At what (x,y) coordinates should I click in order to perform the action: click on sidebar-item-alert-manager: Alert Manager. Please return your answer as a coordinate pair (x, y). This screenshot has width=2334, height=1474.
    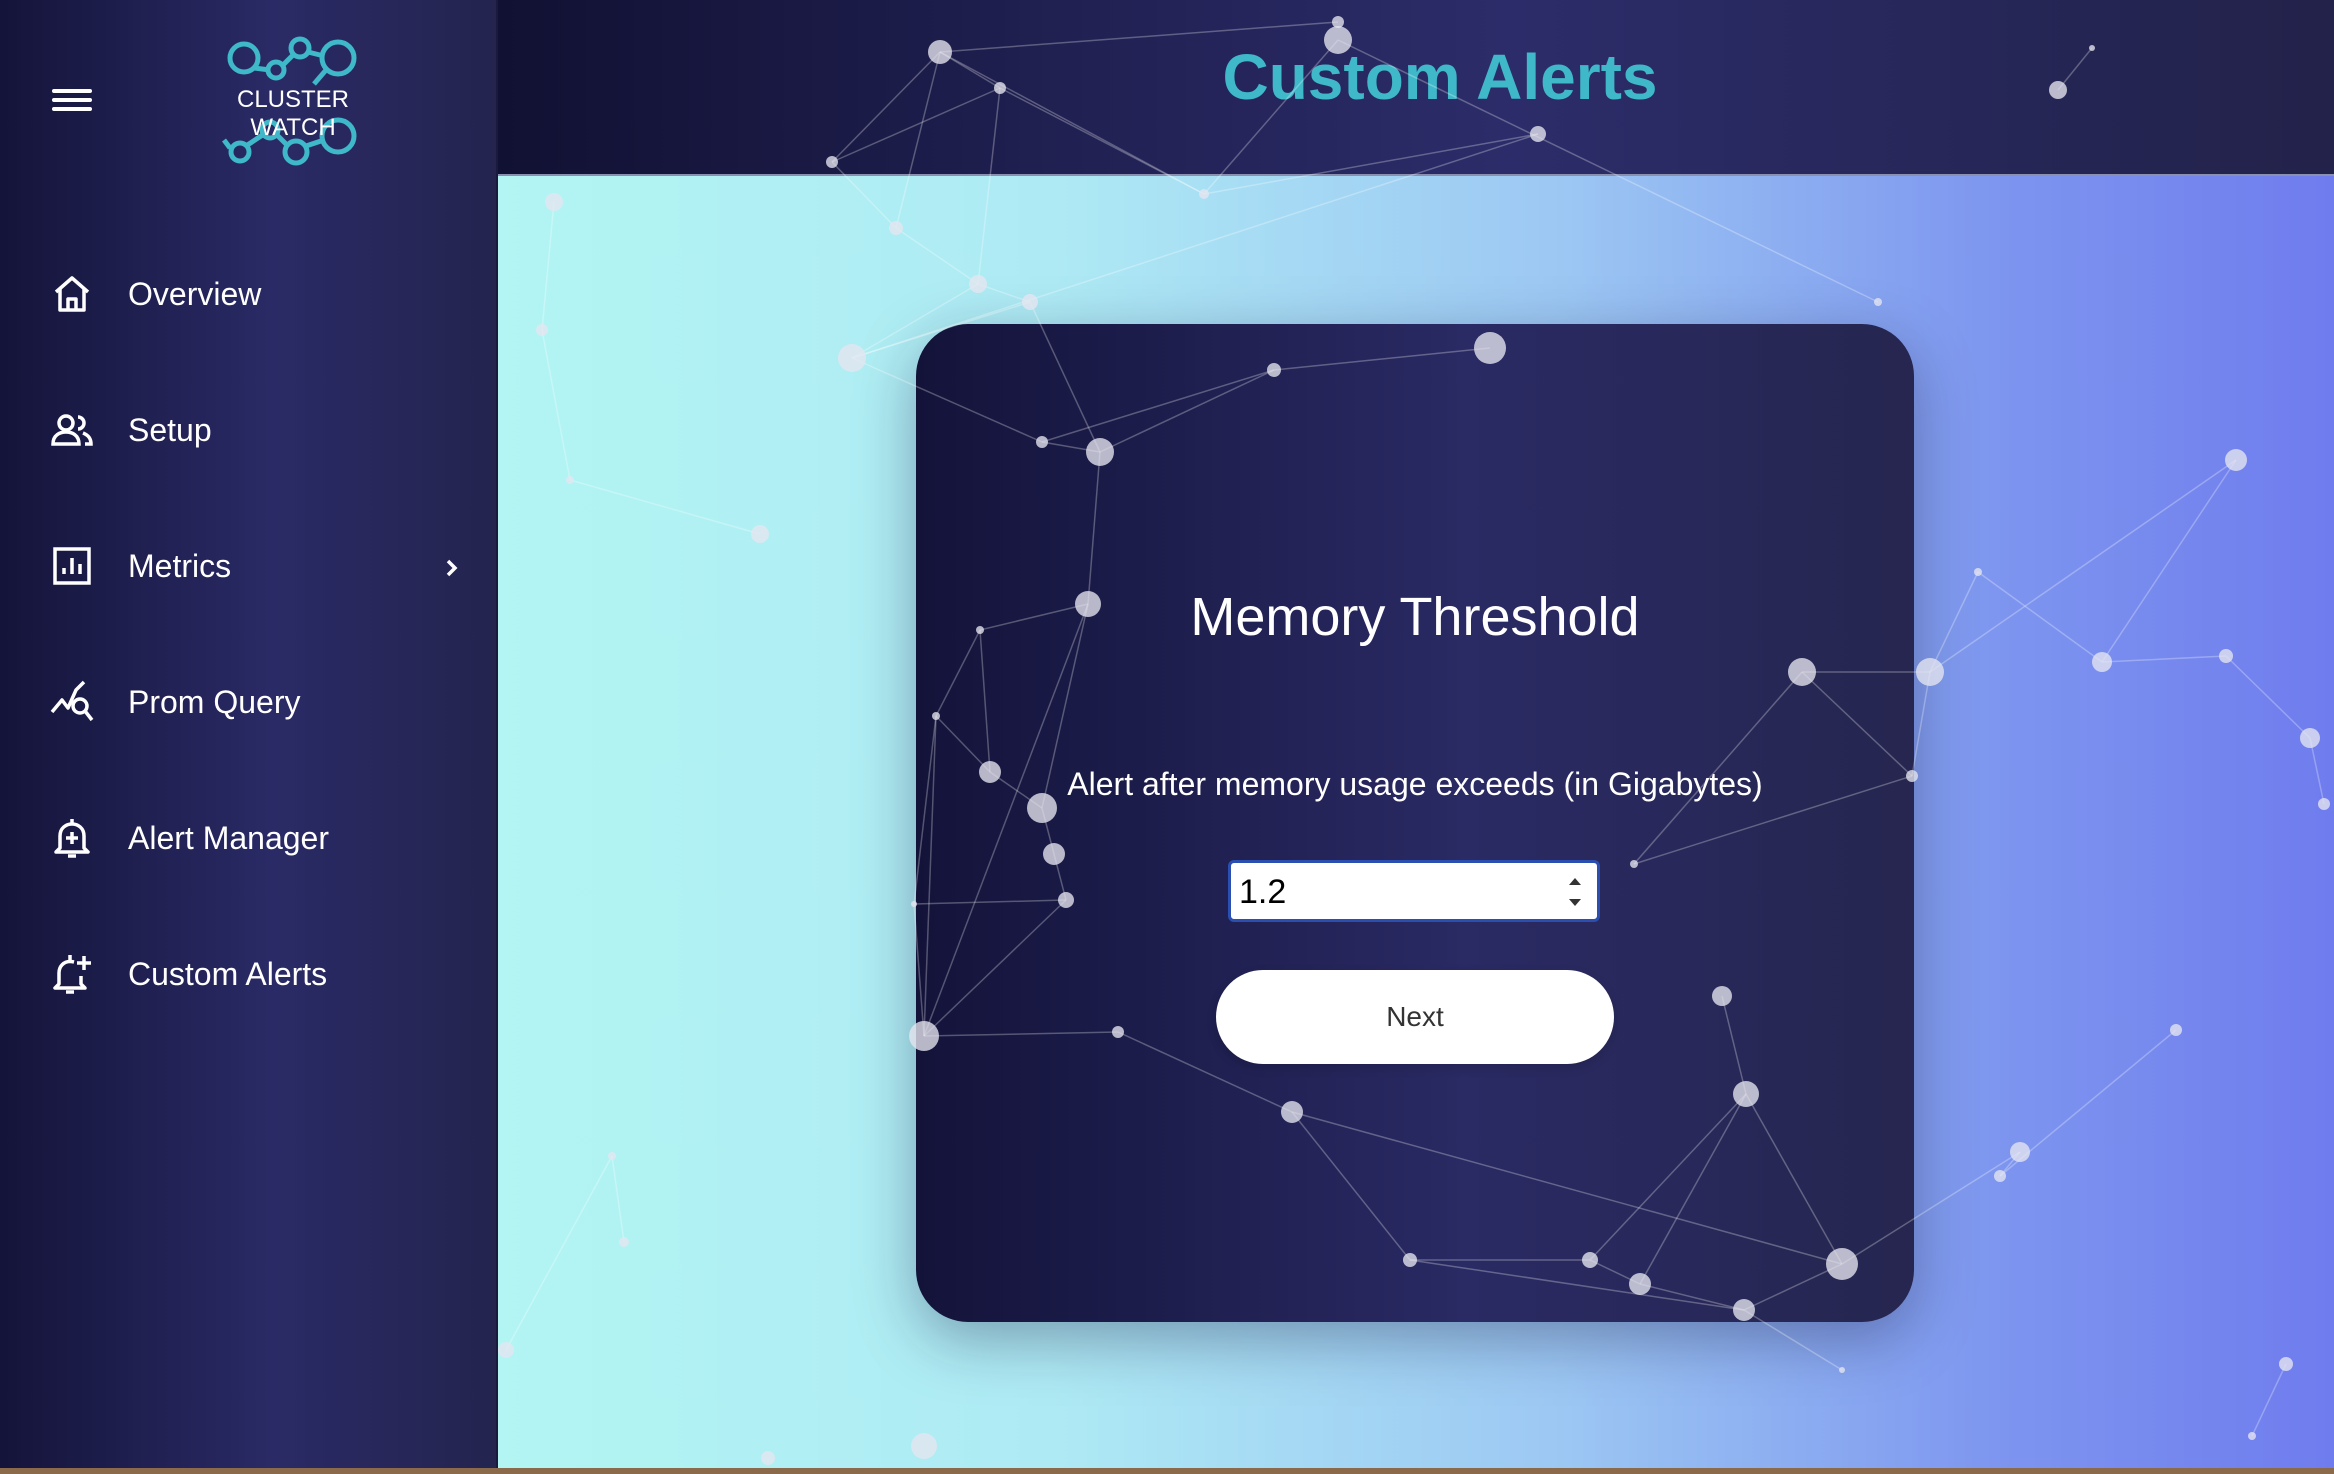
    Looking at the image, I should click on (248, 838).